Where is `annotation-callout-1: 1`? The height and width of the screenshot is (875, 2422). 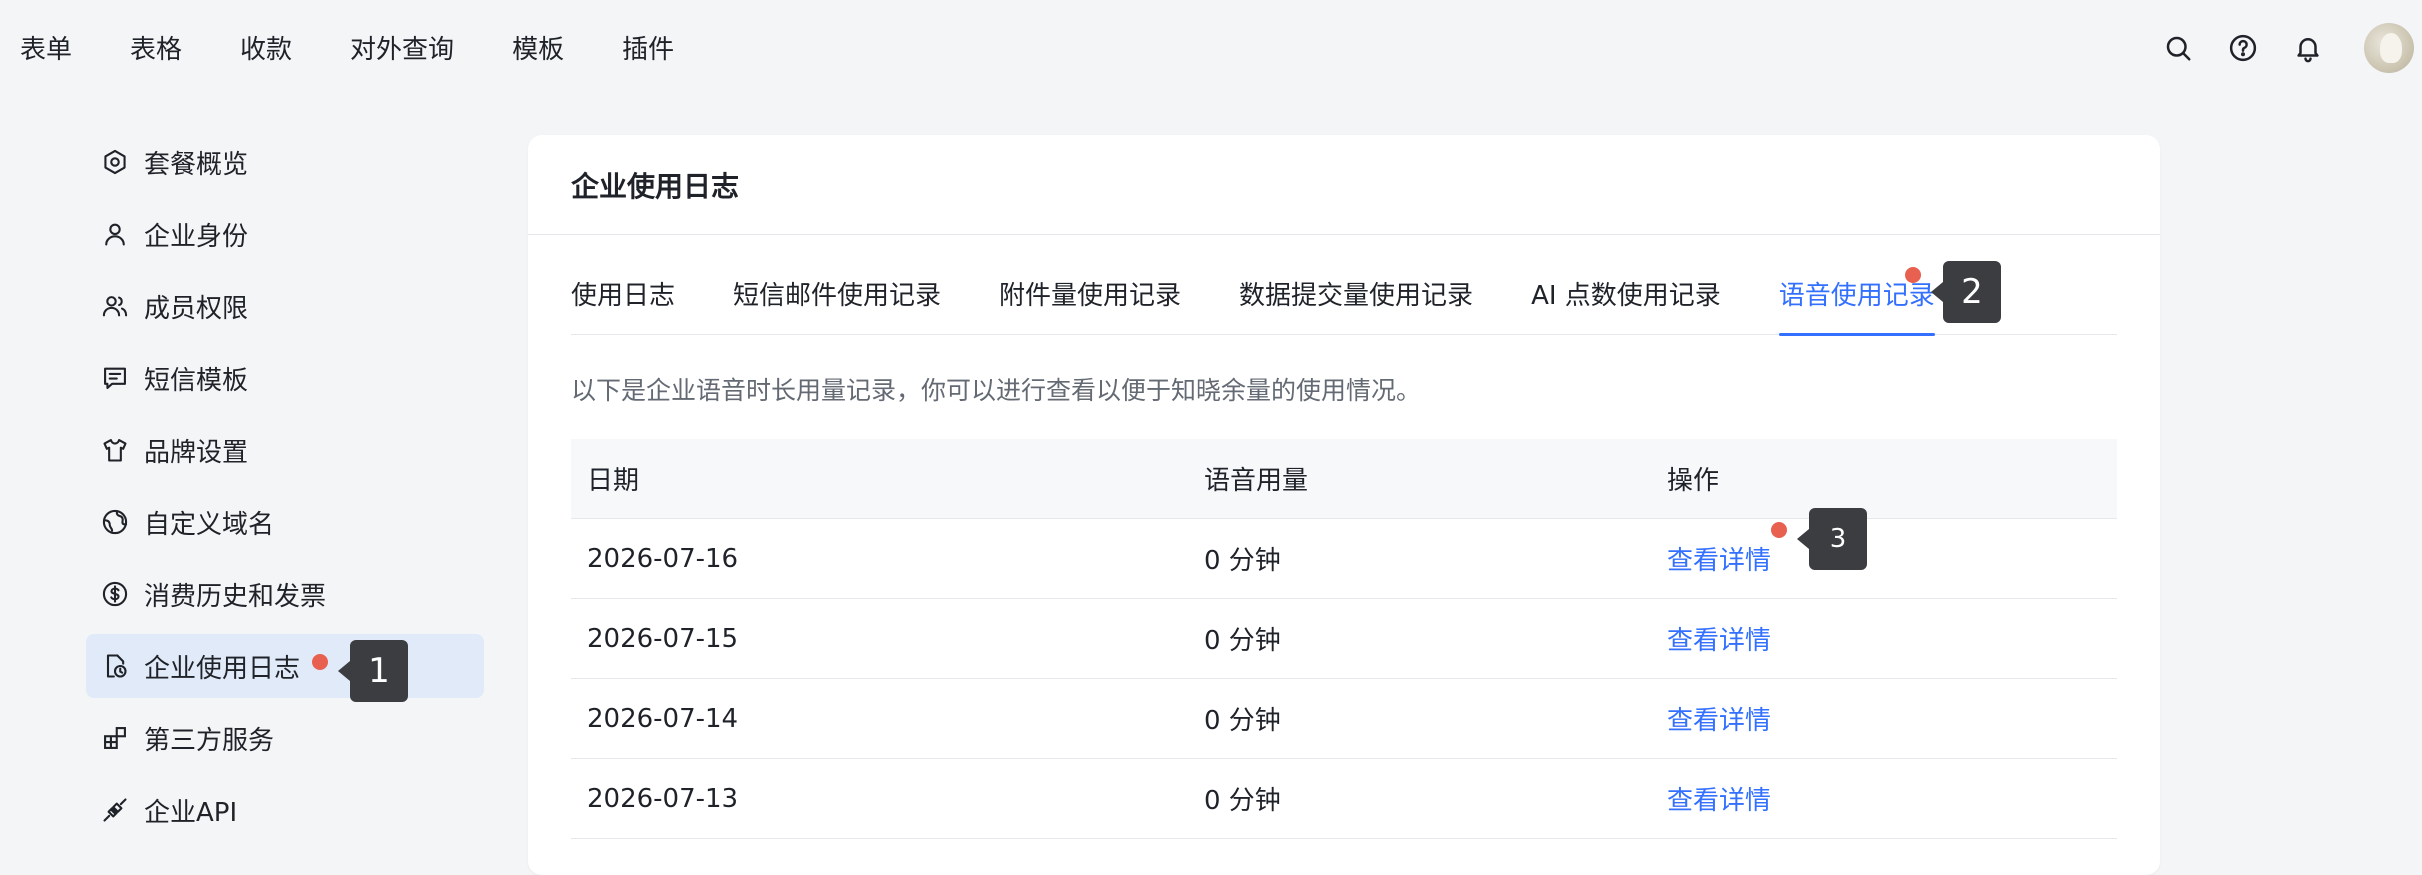
annotation-callout-1: 1 is located at coordinates (373, 671).